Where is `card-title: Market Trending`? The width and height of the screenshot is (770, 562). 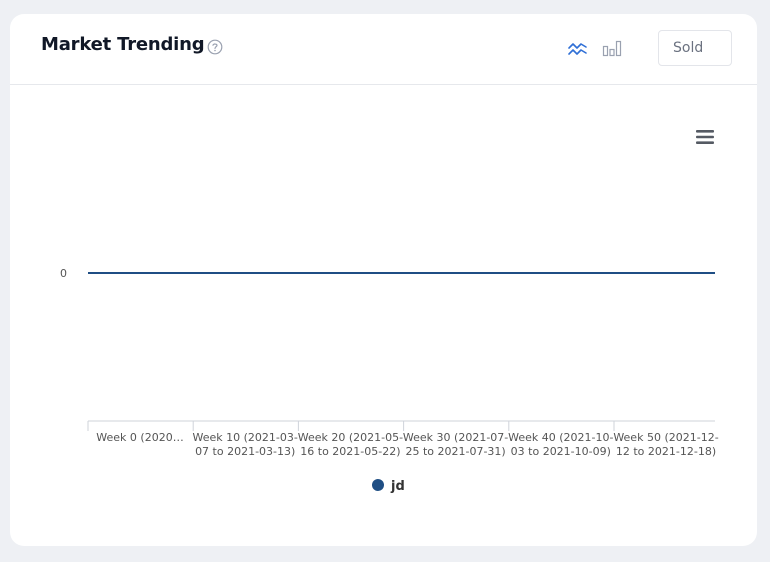 card-title: Market Trending is located at coordinates (123, 44).